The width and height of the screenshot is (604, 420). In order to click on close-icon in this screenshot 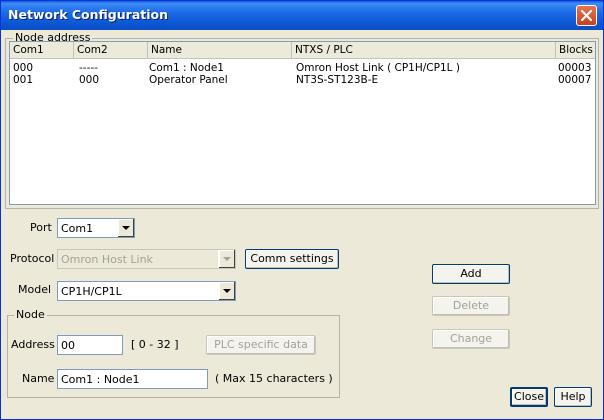, I will do `click(586, 15)`.